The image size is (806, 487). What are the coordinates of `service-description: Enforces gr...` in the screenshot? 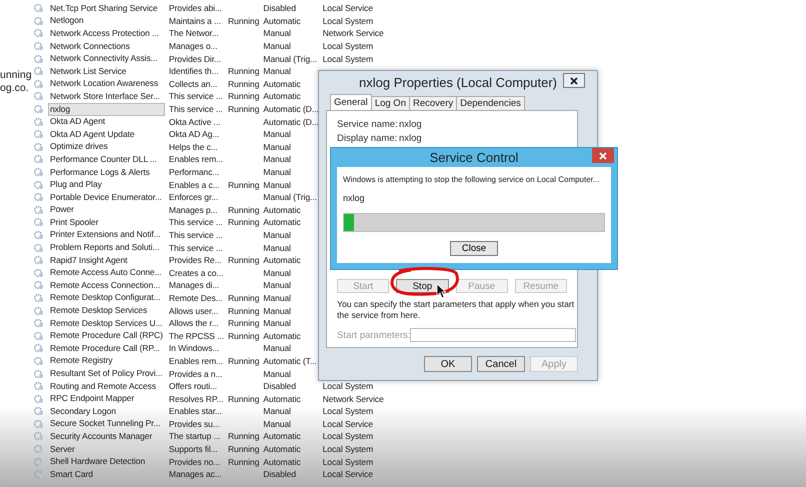 It's located at (194, 197).